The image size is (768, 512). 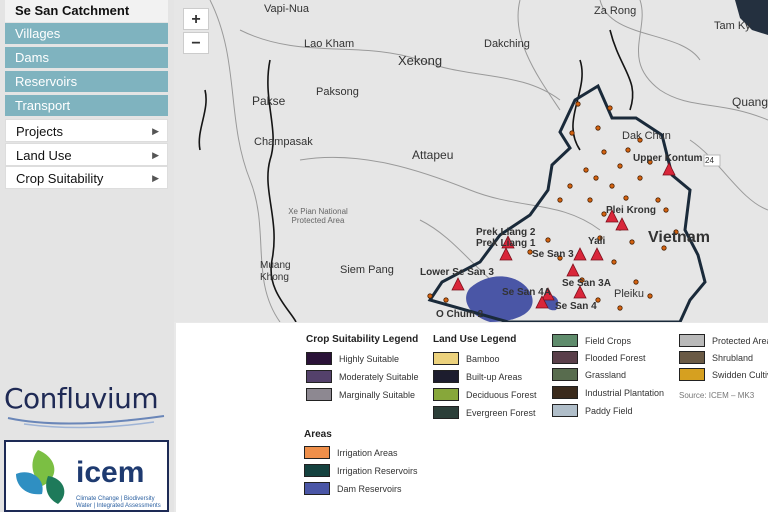 What do you see at coordinates (40, 477) in the screenshot?
I see `leaf-icon` at bounding box center [40, 477].